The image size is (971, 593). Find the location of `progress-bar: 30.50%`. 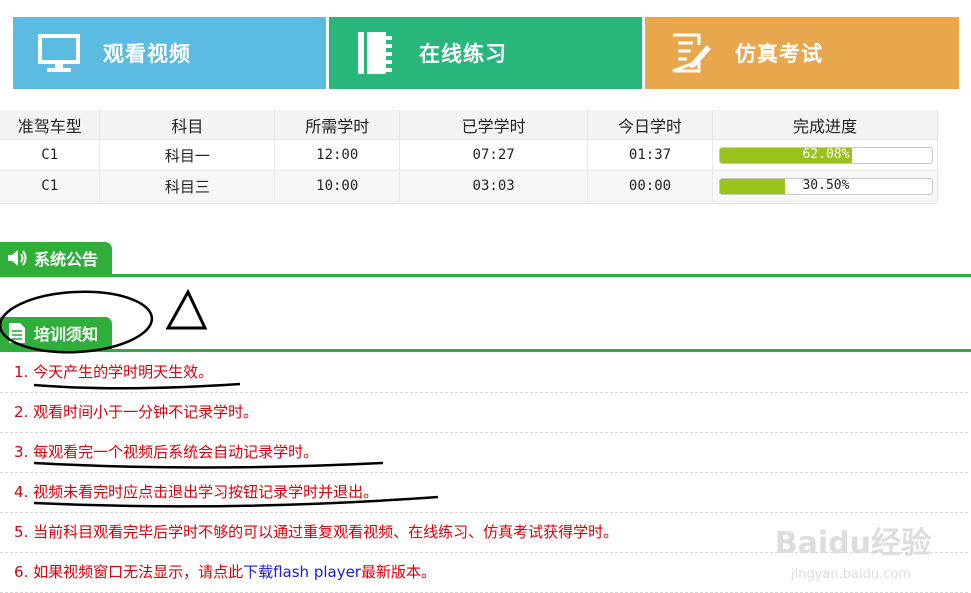

progress-bar: 30.50% is located at coordinates (825, 186).